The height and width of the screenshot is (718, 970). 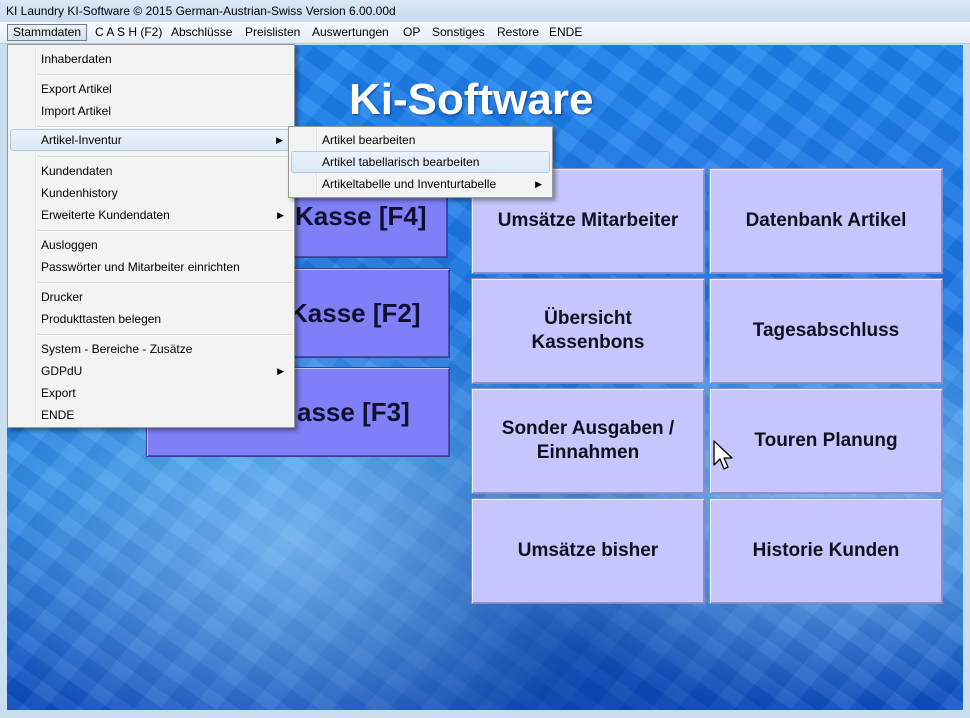 What do you see at coordinates (588, 342) in the screenshot?
I see `tile-label-line2: Kassenbons` at bounding box center [588, 342].